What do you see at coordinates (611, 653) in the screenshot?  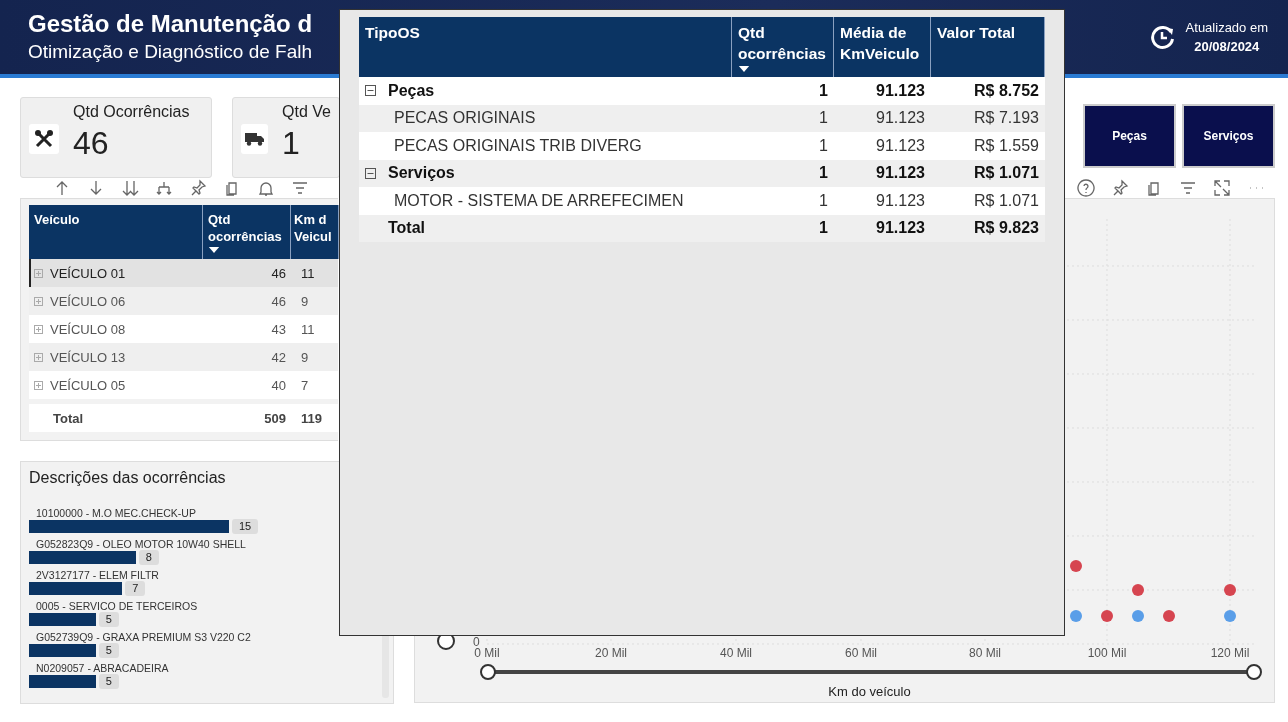 I see `axis-tick-label: 20 Mil` at bounding box center [611, 653].